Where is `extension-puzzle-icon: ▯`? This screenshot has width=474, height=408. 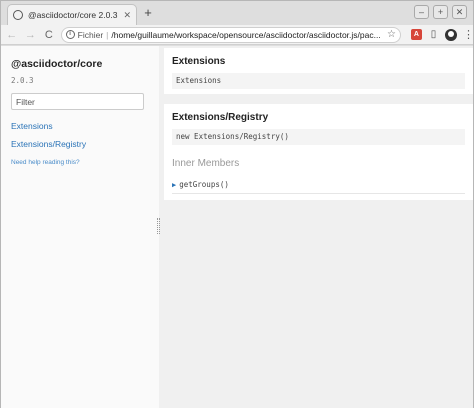 extension-puzzle-icon: ▯ is located at coordinates (434, 35).